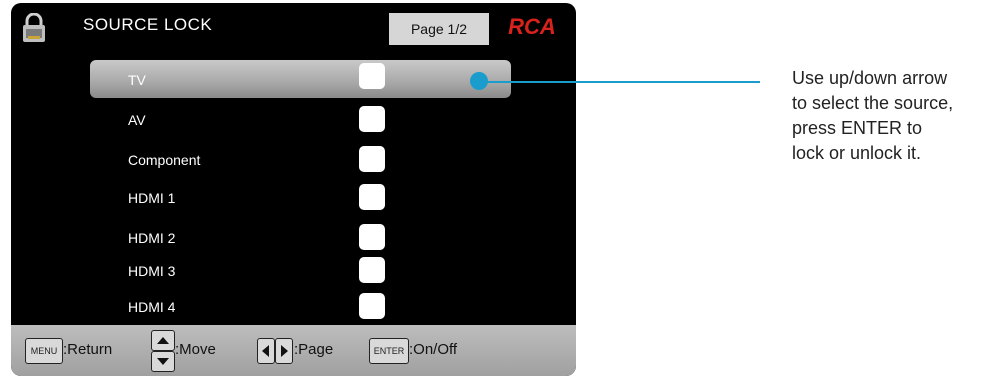  Describe the element at coordinates (300, 120) in the screenshot. I see `source-row-av: AV` at that location.